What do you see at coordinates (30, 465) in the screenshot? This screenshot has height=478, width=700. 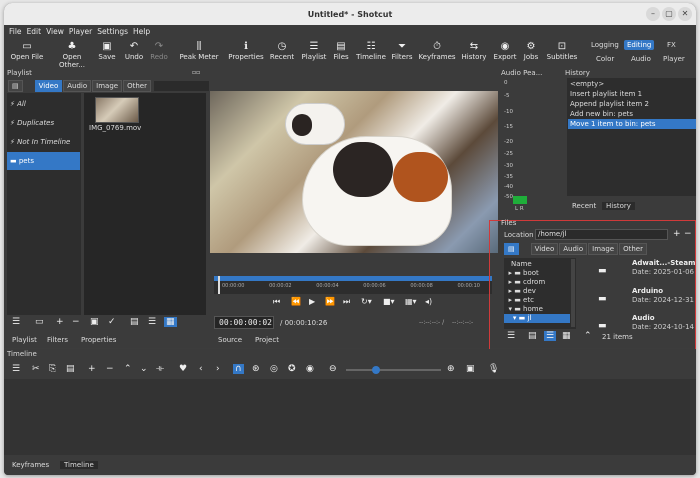 I see `tab-keyframes: Keyframes` at bounding box center [30, 465].